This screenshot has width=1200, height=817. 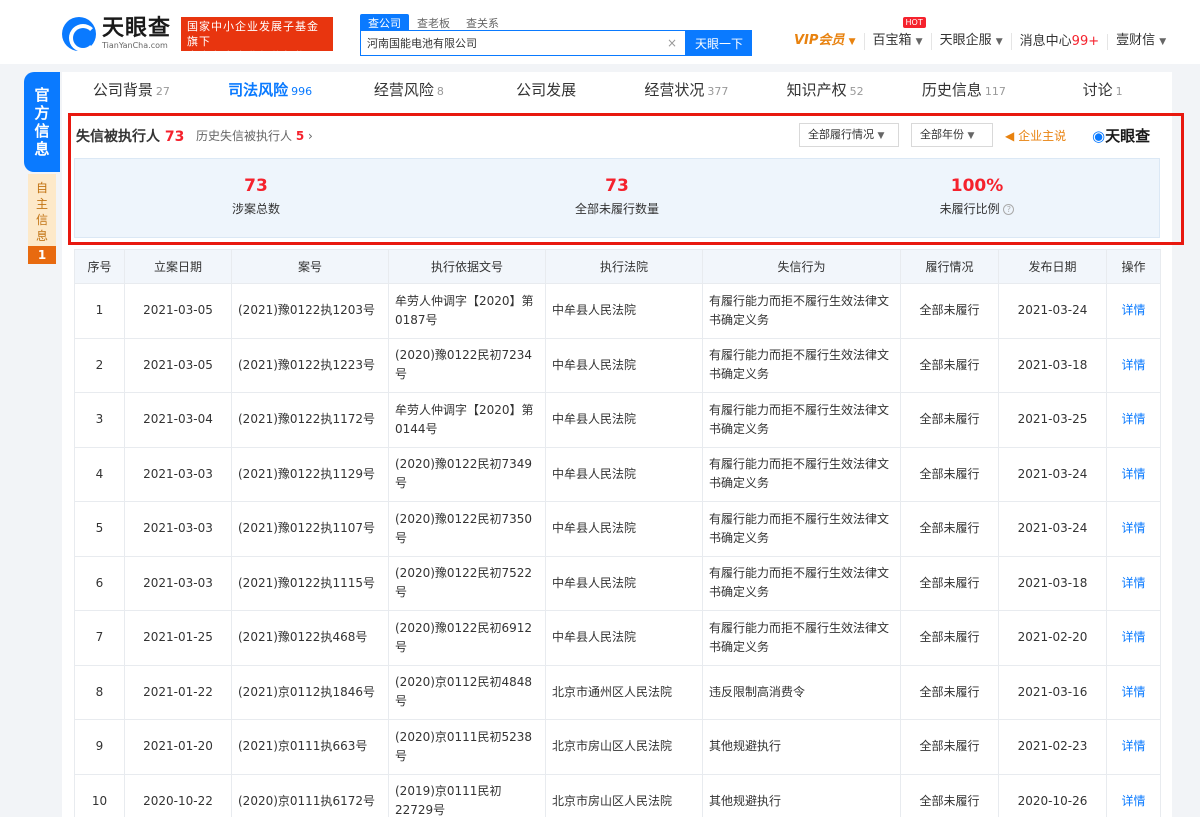 I want to click on tab-operating-risk: 经营风险 8, so click(x=409, y=90).